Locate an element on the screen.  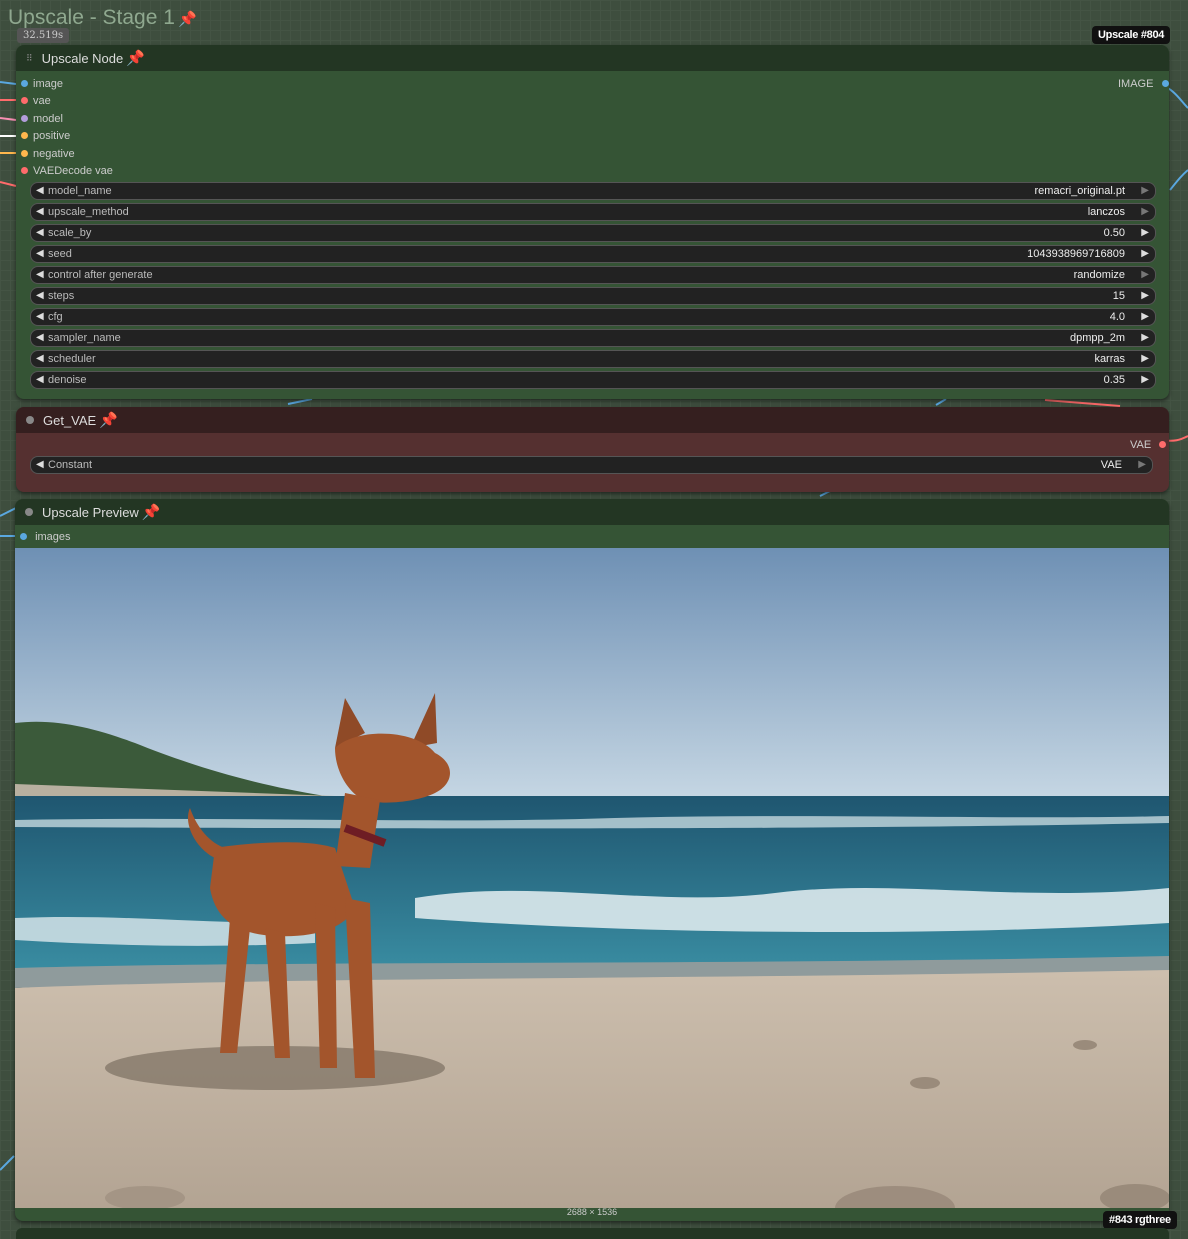
widget-control-after-generate: ◀ control after generate randomize ▶ is located at coordinates (593, 275).